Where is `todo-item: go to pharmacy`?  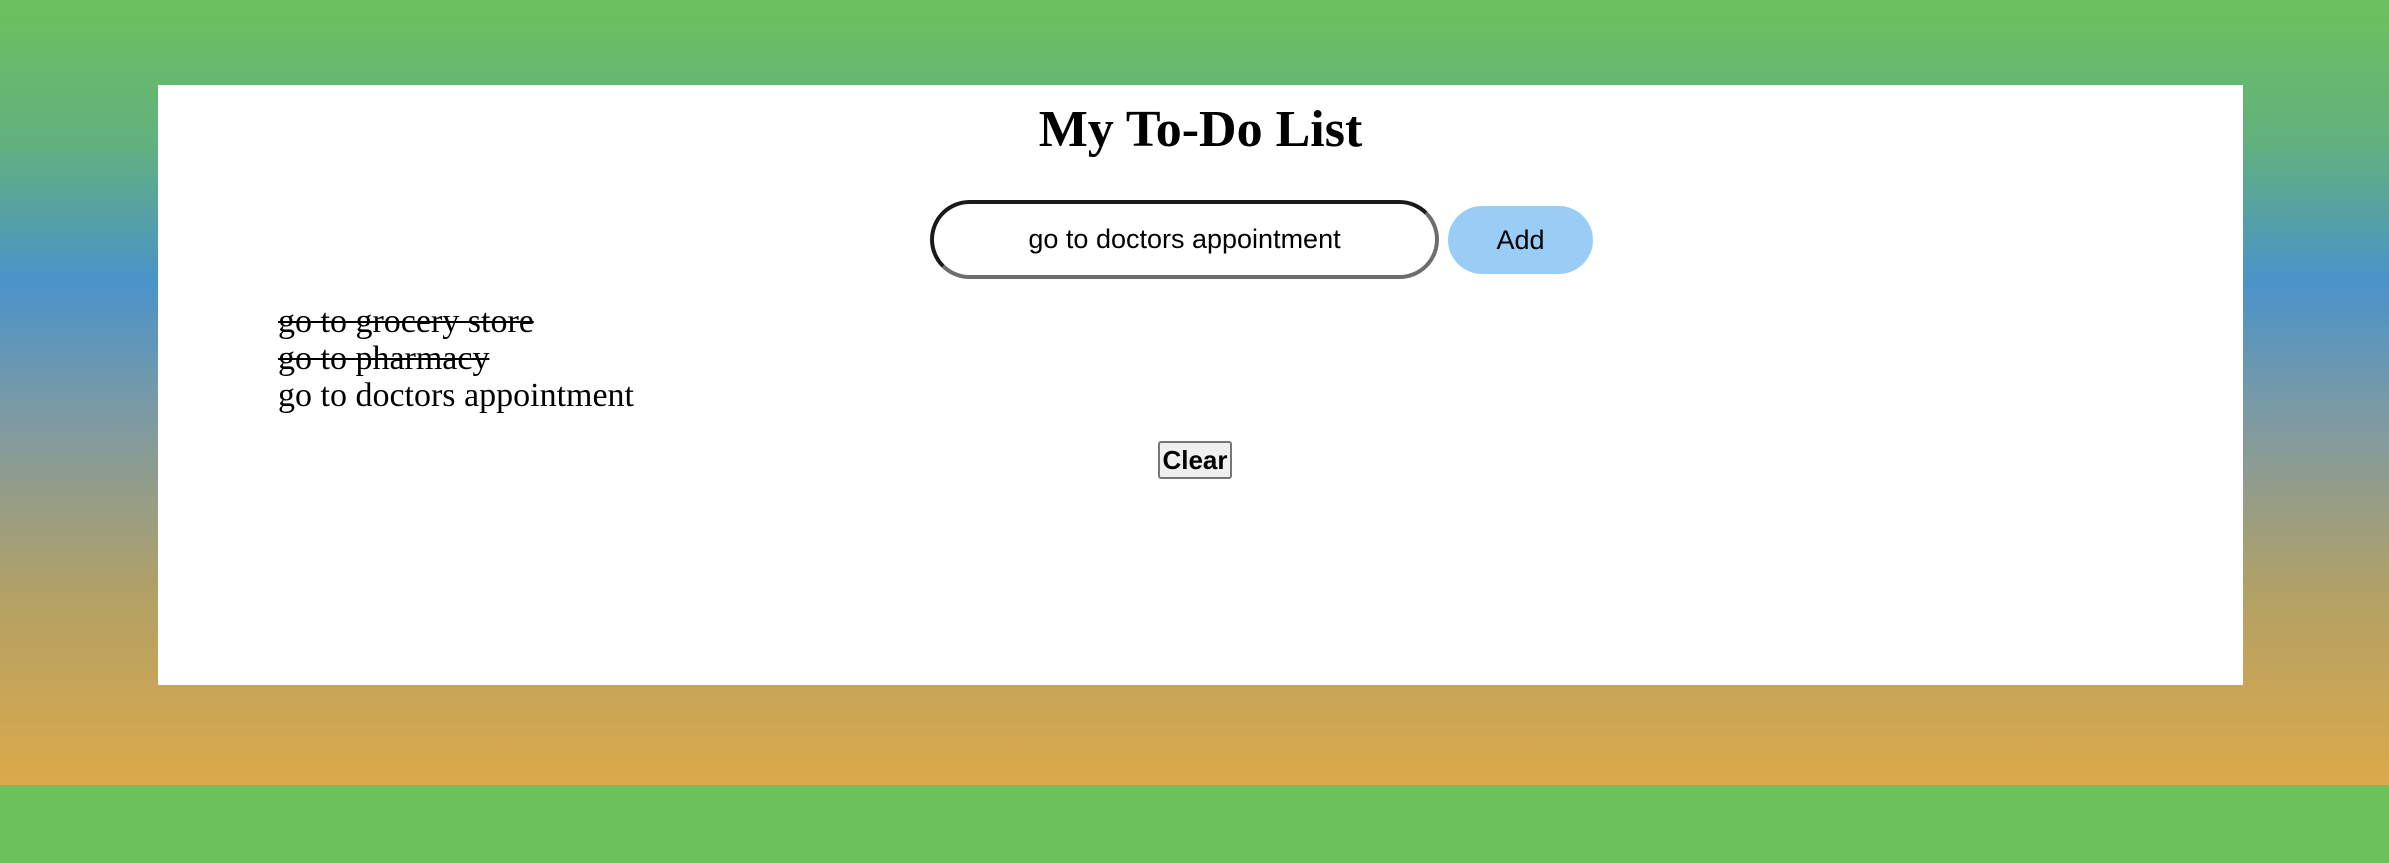 todo-item: go to pharmacy is located at coordinates (456, 358).